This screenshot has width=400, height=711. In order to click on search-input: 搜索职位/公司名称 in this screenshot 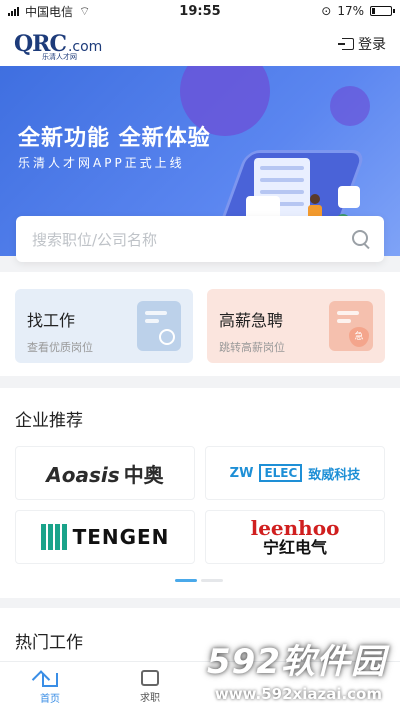, I will do `click(200, 239)`.